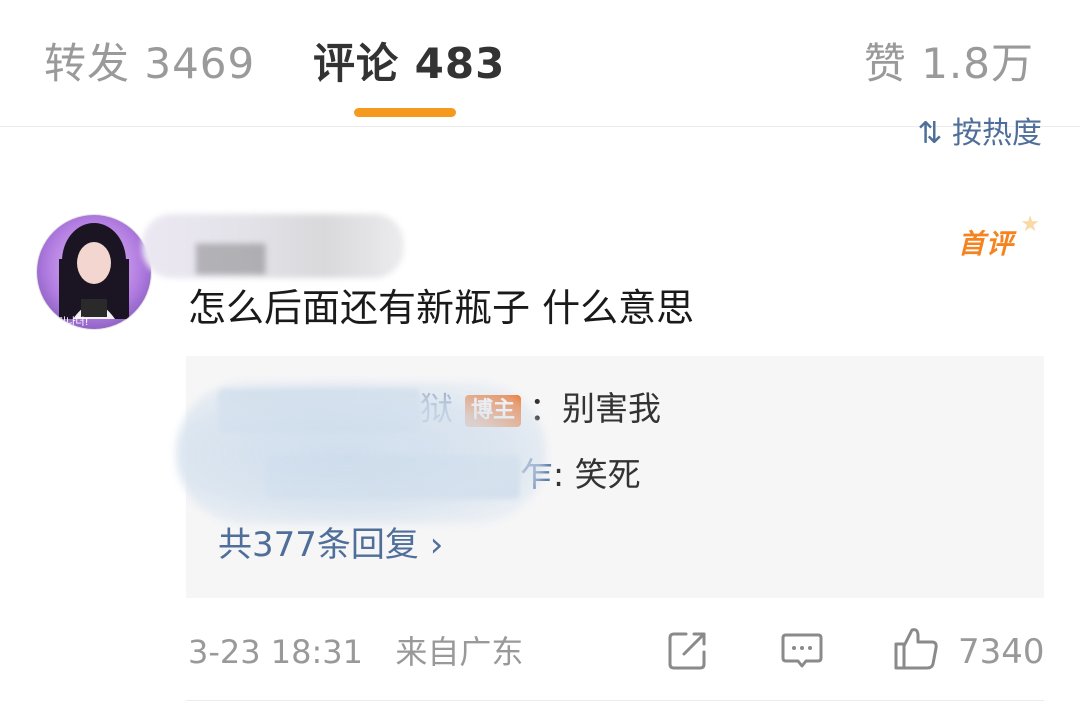 The height and width of the screenshot is (720, 1080). I want to click on comment-icon, so click(802, 650).